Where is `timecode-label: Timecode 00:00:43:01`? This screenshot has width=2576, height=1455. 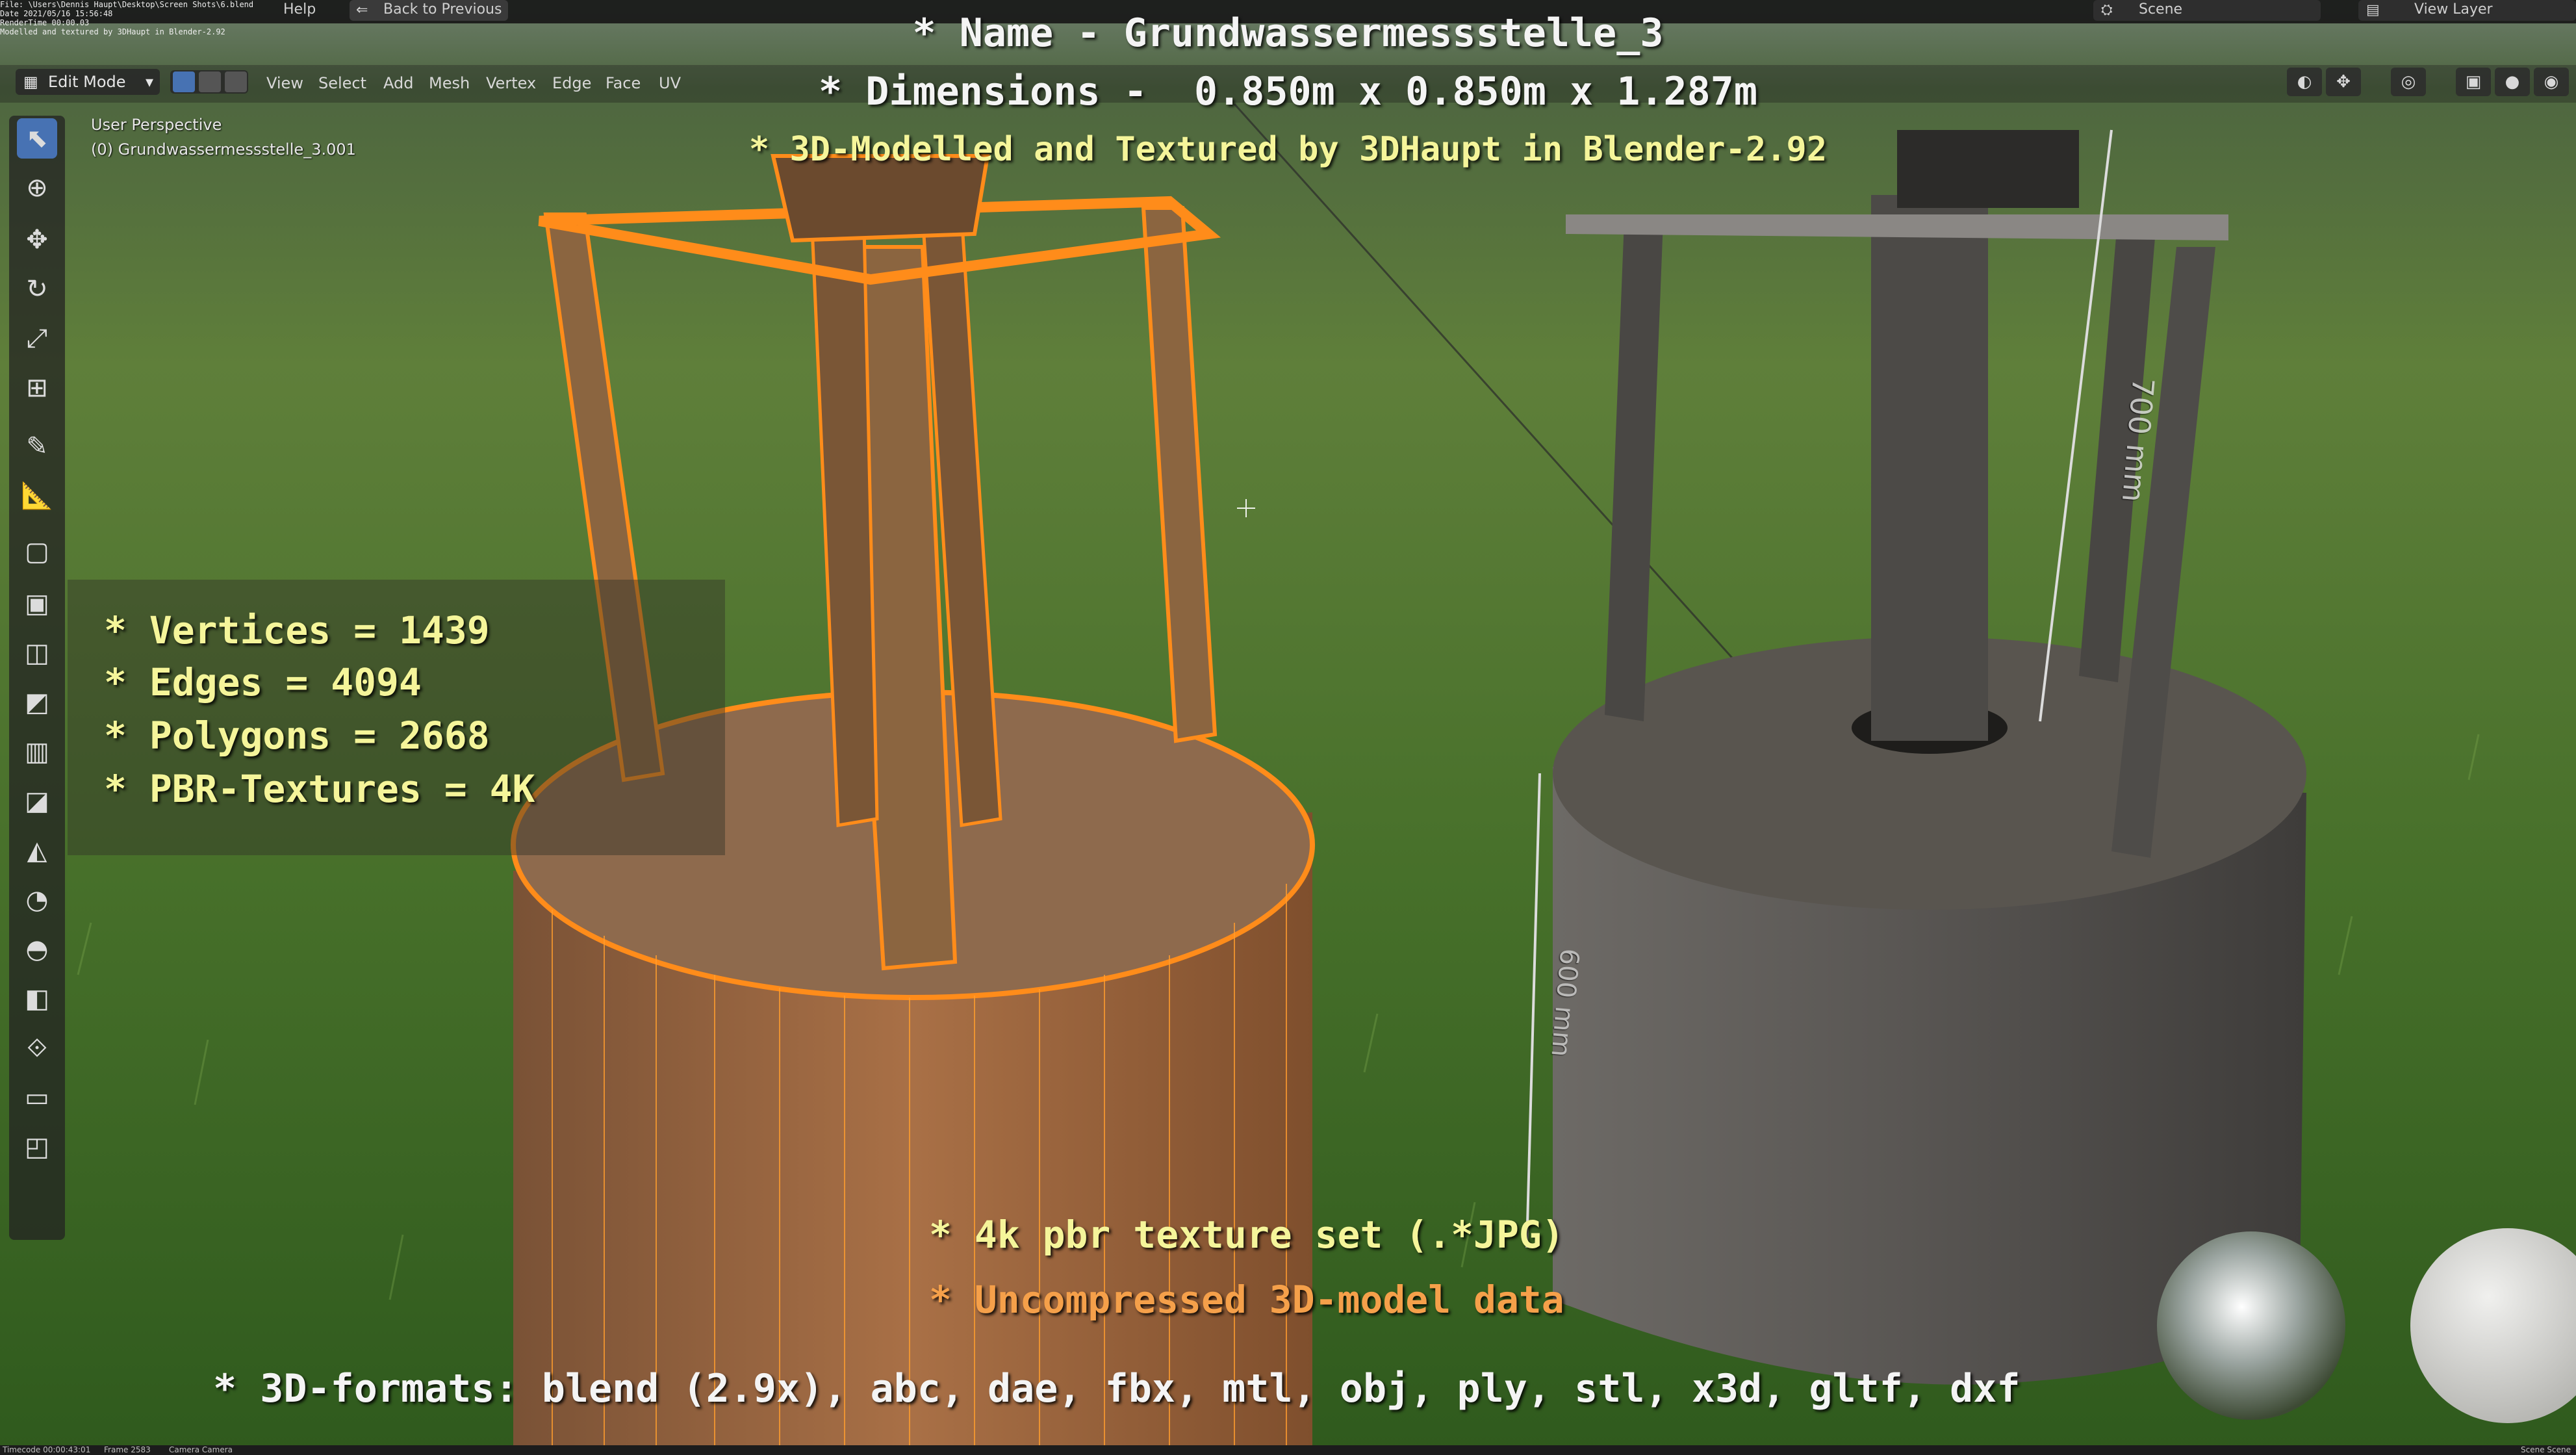
timecode-label: Timecode 00:00:43:01 is located at coordinates (47, 1450).